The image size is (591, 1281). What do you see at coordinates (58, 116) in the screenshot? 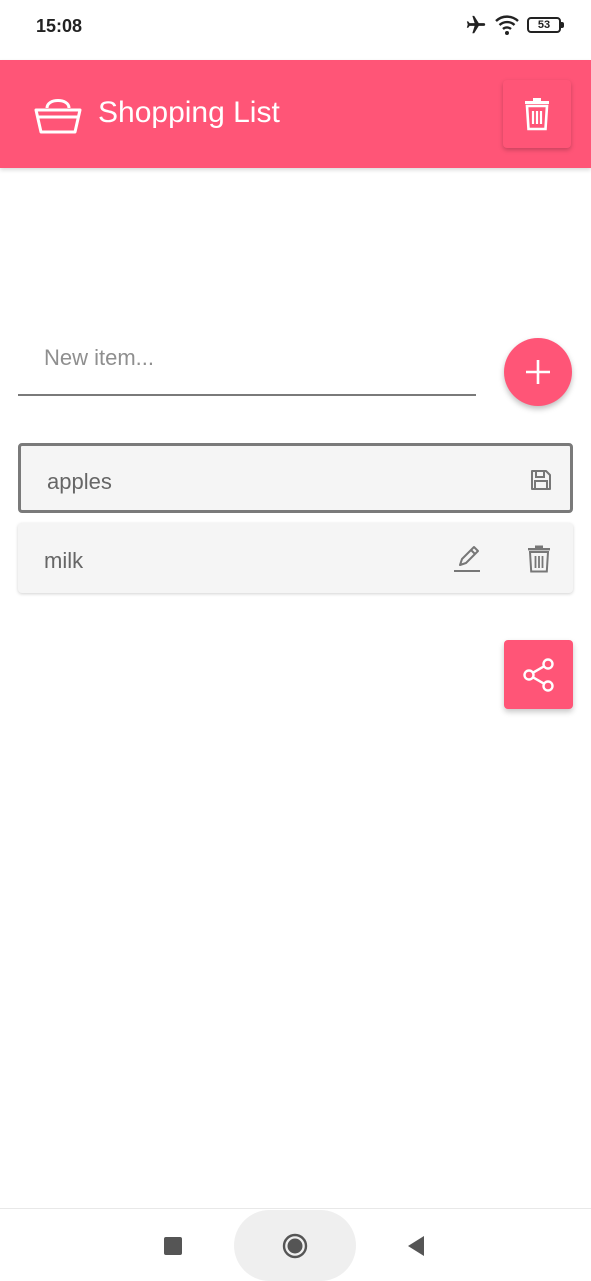
I see `basket-icon` at bounding box center [58, 116].